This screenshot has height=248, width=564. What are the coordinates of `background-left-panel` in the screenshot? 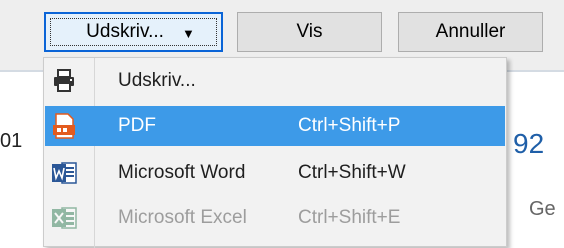 It's located at (21, 157).